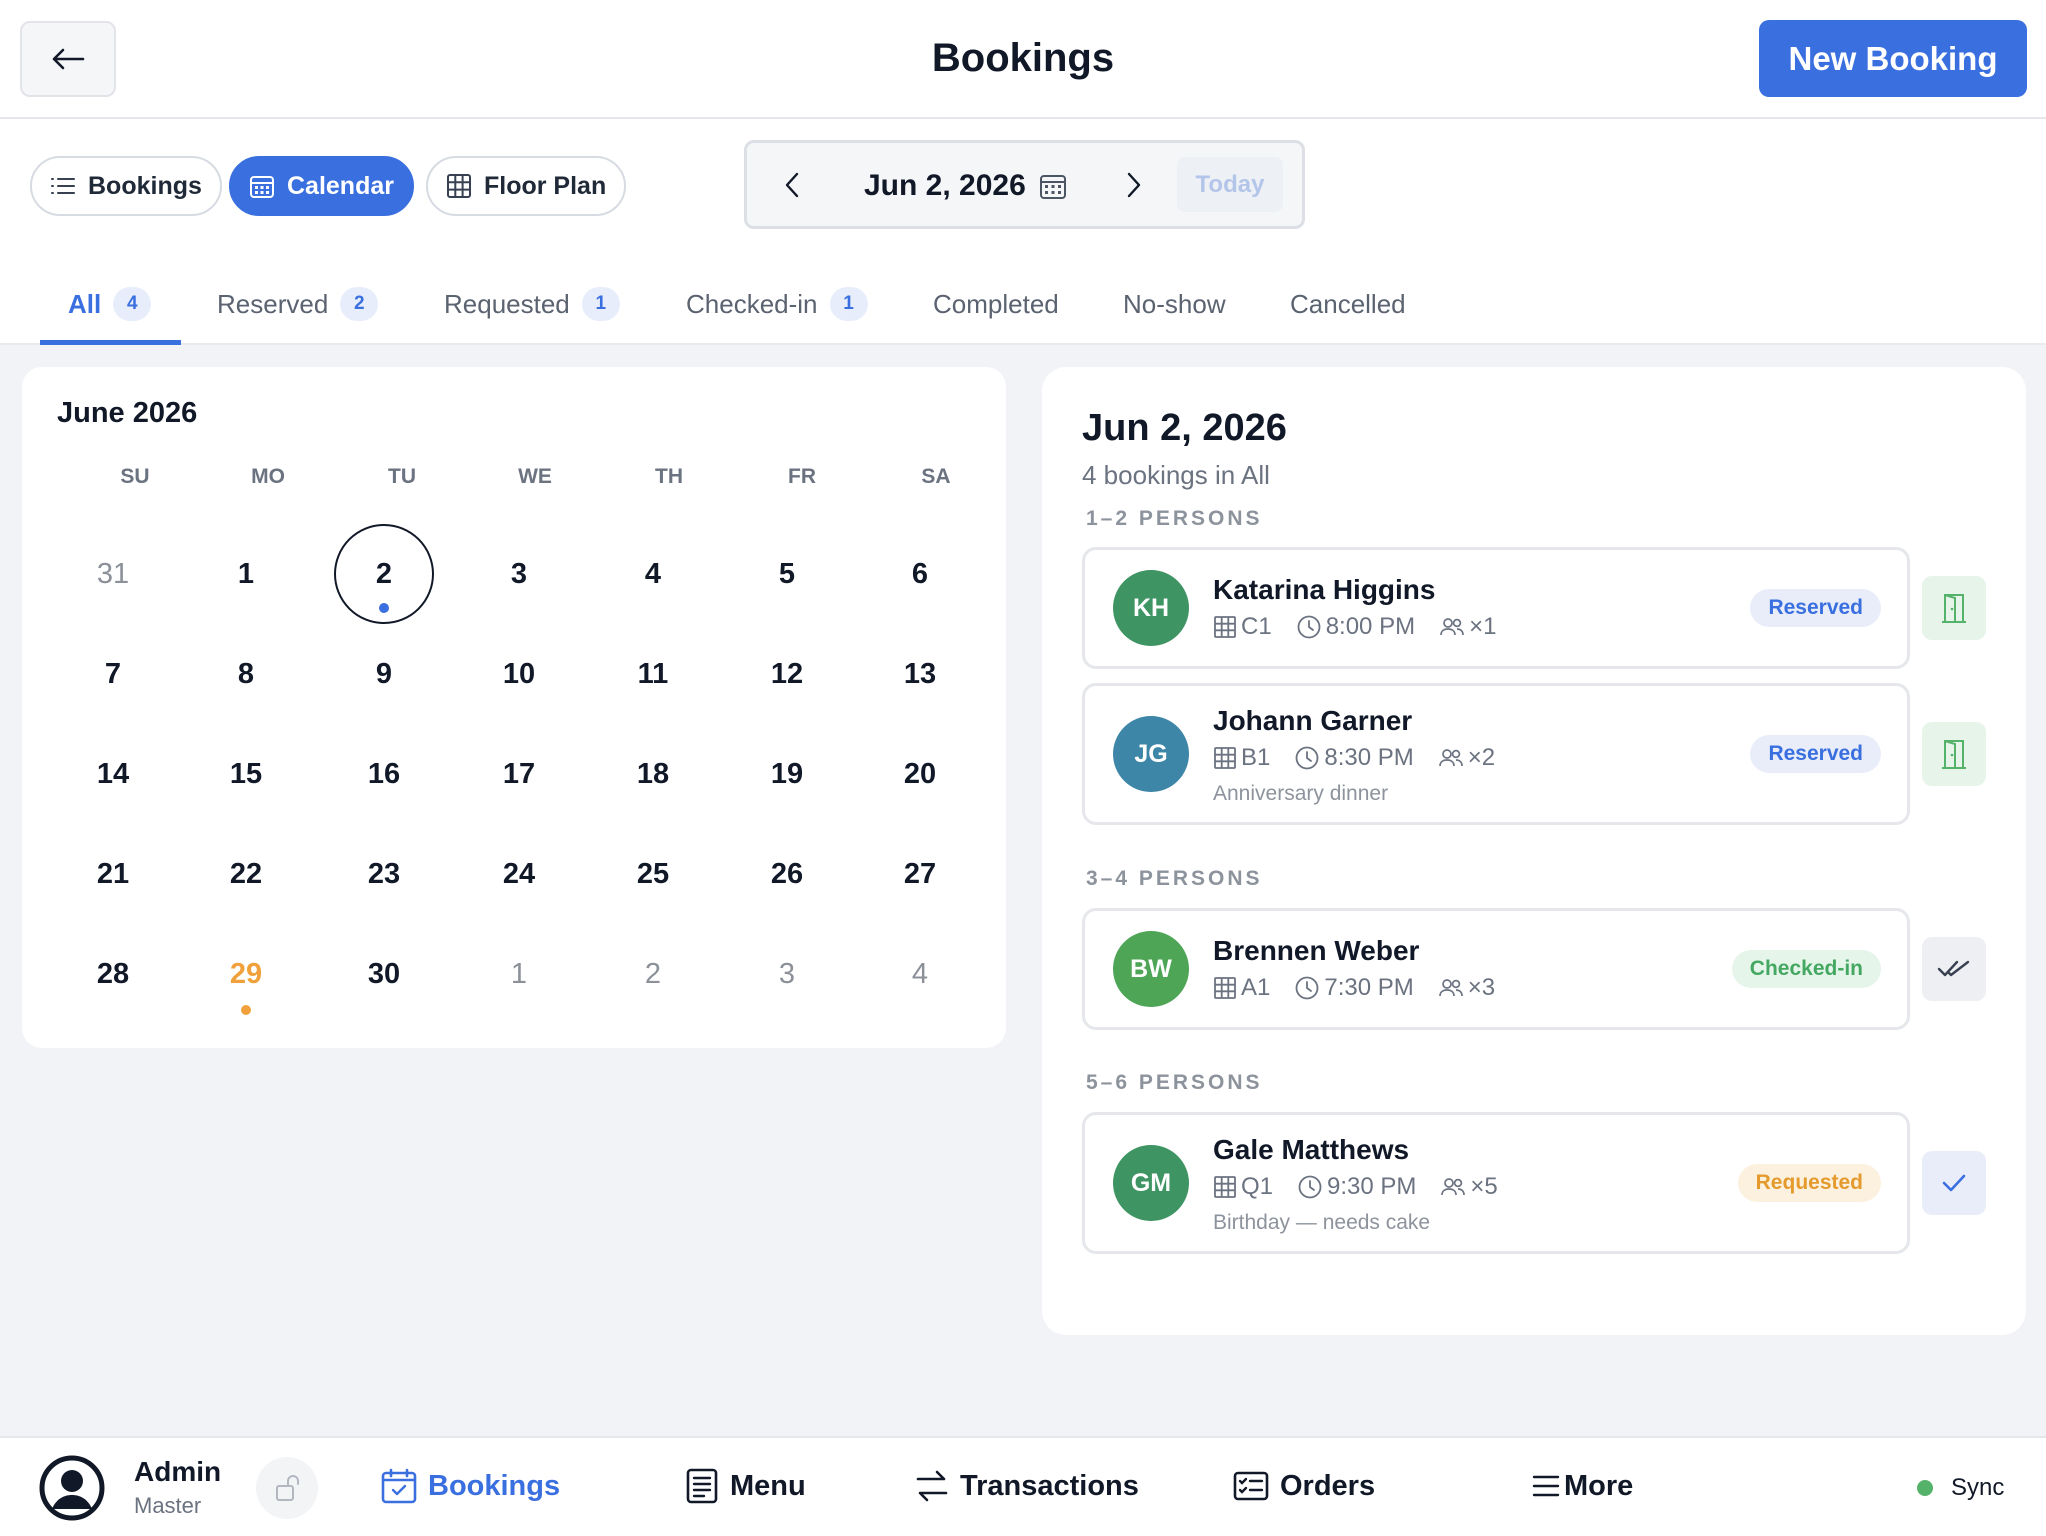  I want to click on booking-meta: Q1 9:30 PM ×5, so click(1367, 1187).